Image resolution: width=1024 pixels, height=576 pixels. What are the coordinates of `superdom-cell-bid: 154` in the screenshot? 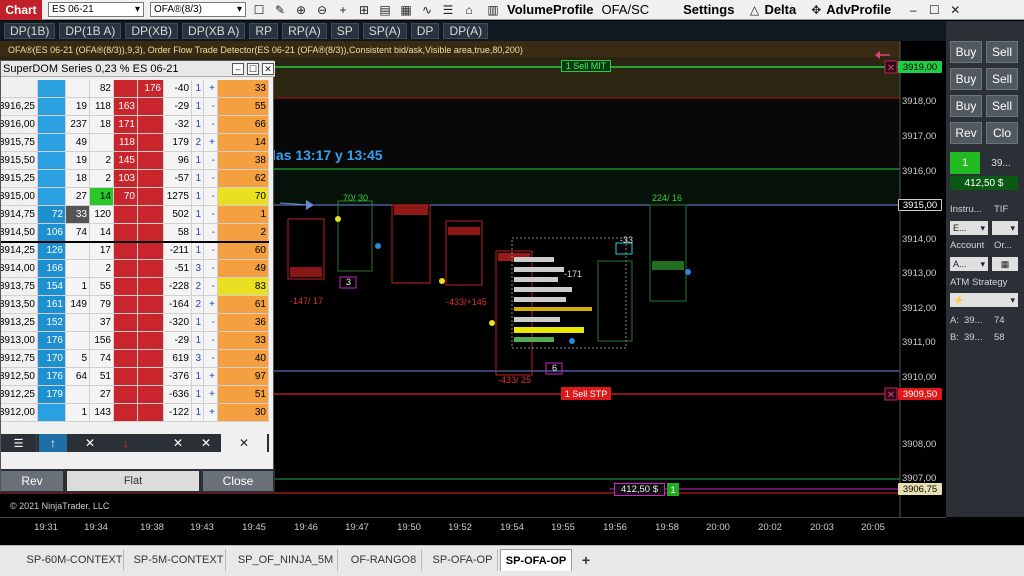 It's located at (52, 287).